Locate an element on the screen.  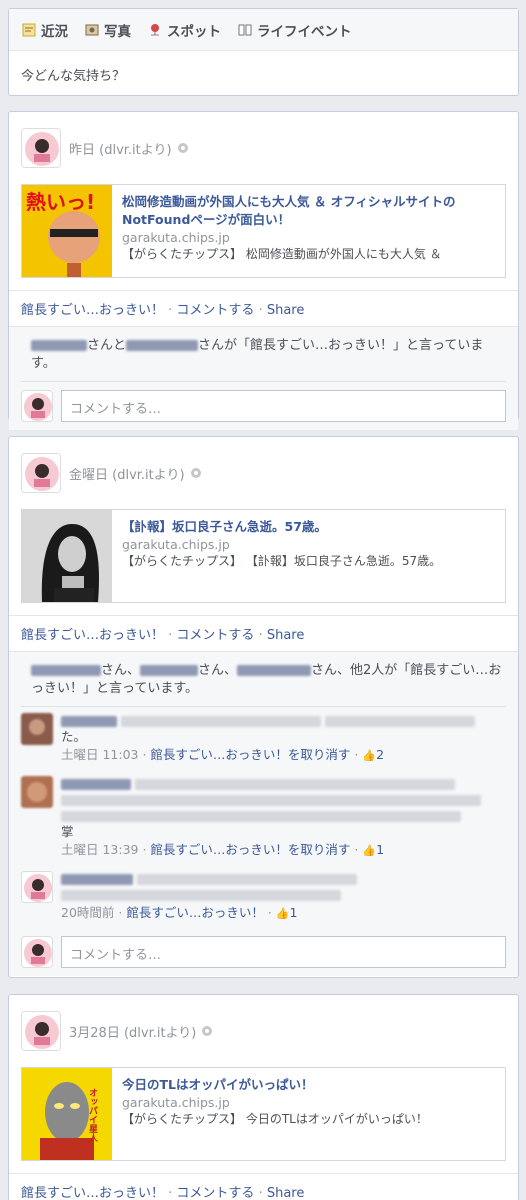
tab-place-label: スポット is located at coordinates (194, 31).